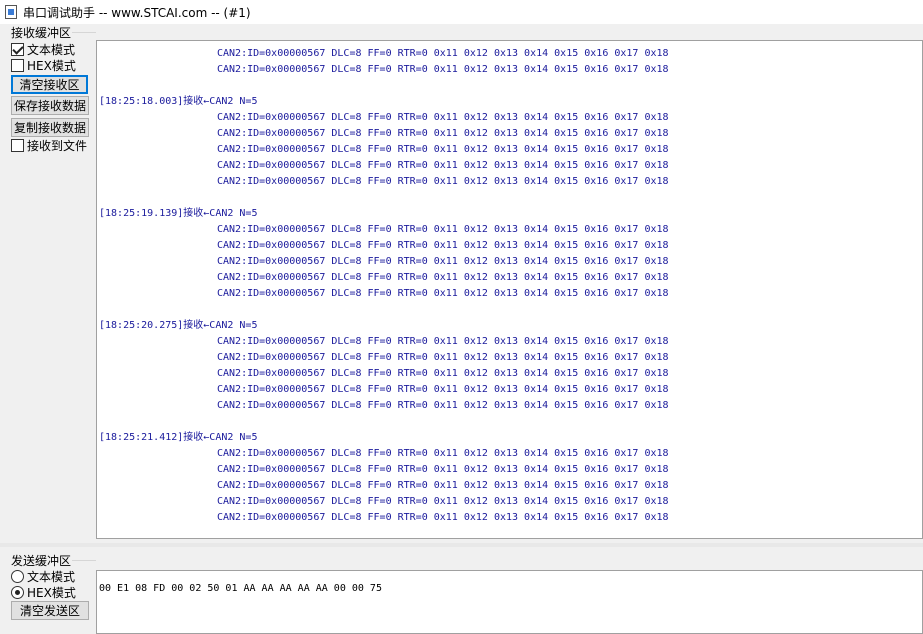 This screenshot has height=634, width=923. What do you see at coordinates (50, 105) in the screenshot?
I see `save-receive-button: 保存接收数据` at bounding box center [50, 105].